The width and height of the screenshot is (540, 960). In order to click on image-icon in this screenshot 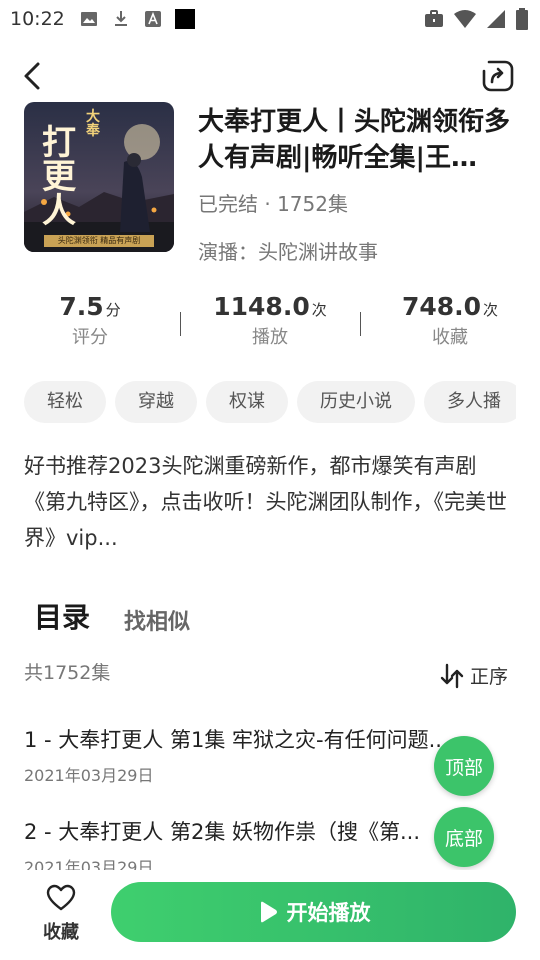, I will do `click(89, 19)`.